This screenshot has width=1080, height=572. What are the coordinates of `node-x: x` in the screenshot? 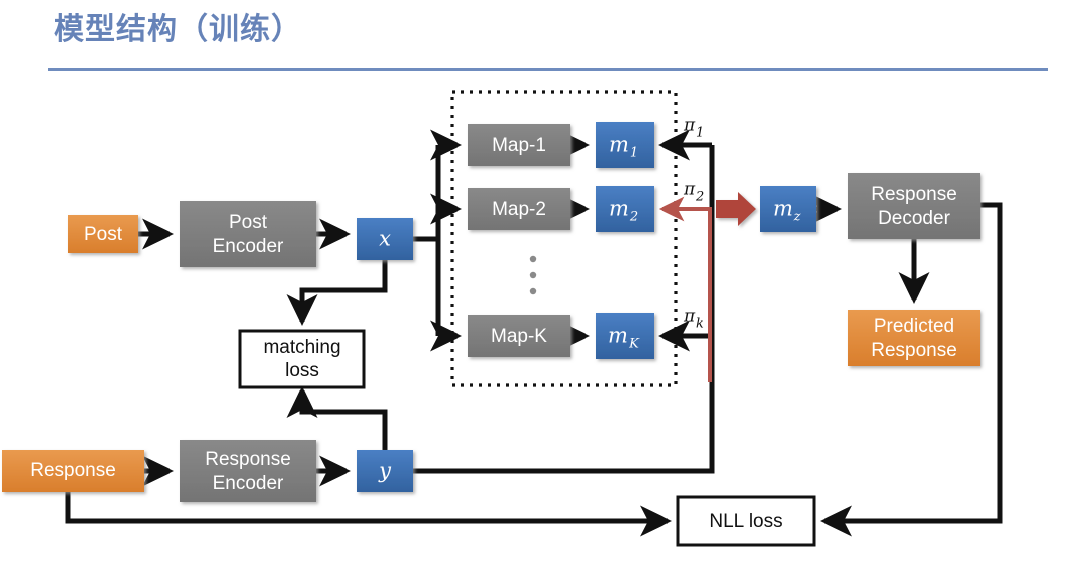 It's located at (385, 239).